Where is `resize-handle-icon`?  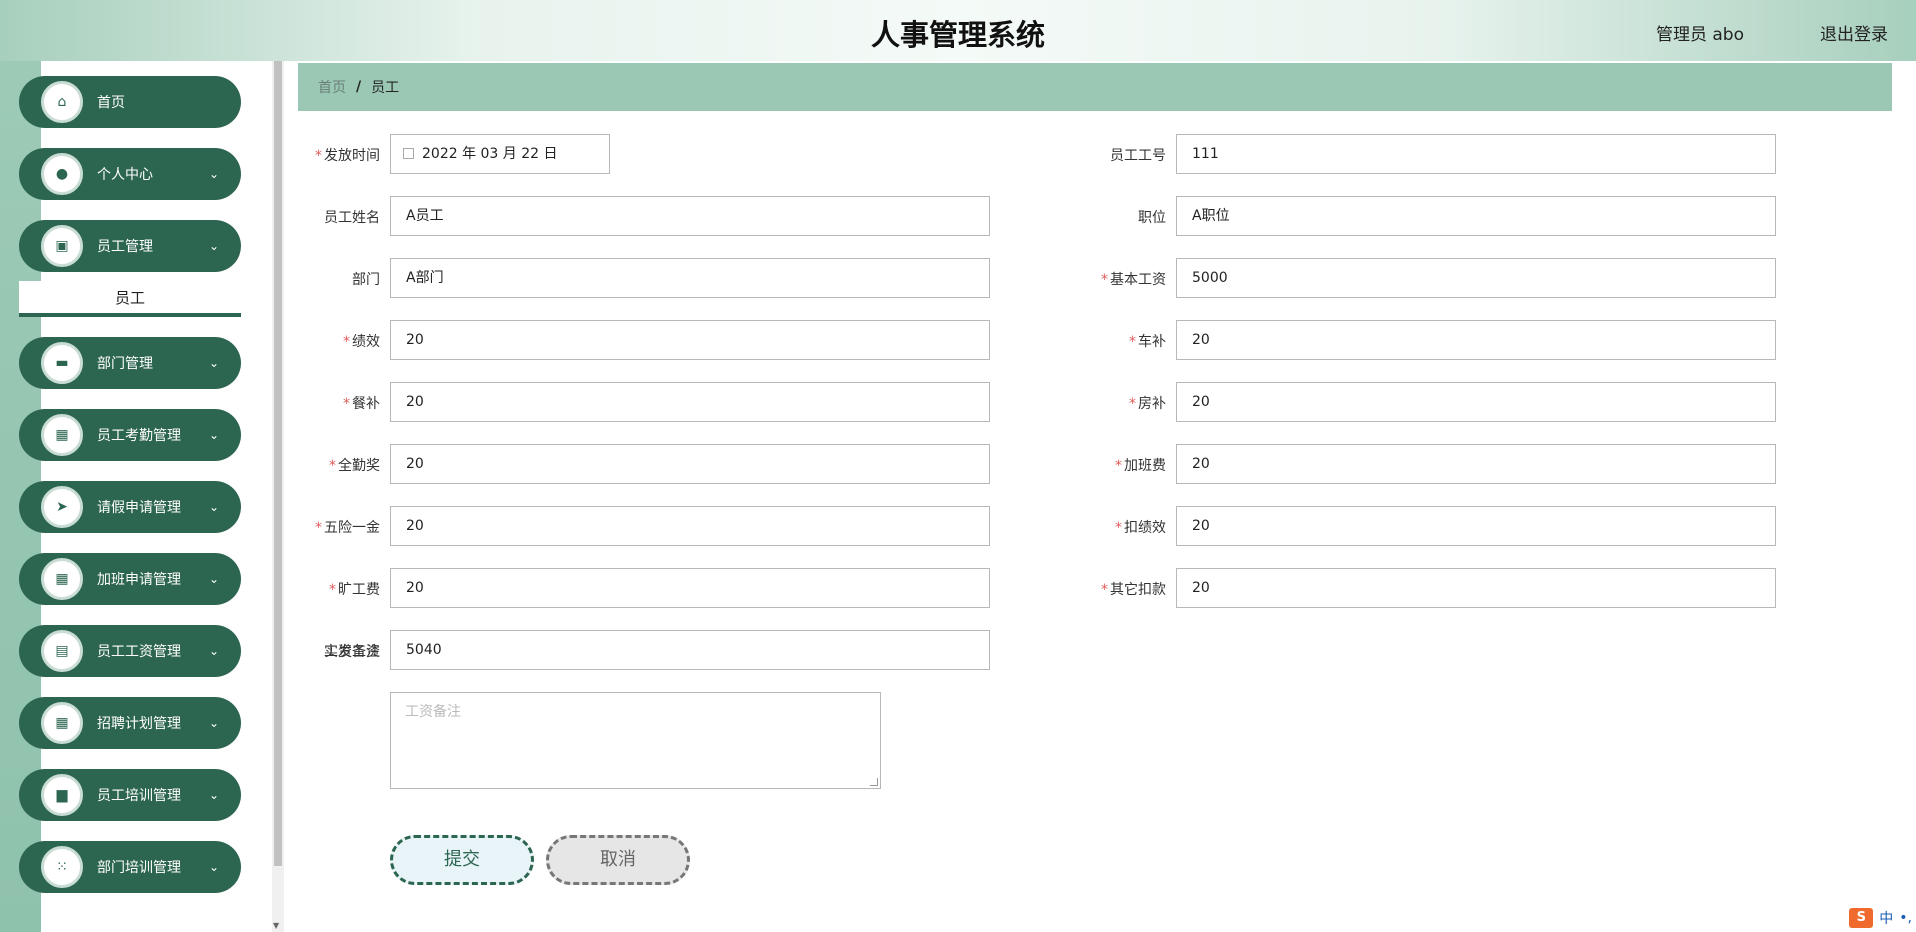 resize-handle-icon is located at coordinates (874, 782).